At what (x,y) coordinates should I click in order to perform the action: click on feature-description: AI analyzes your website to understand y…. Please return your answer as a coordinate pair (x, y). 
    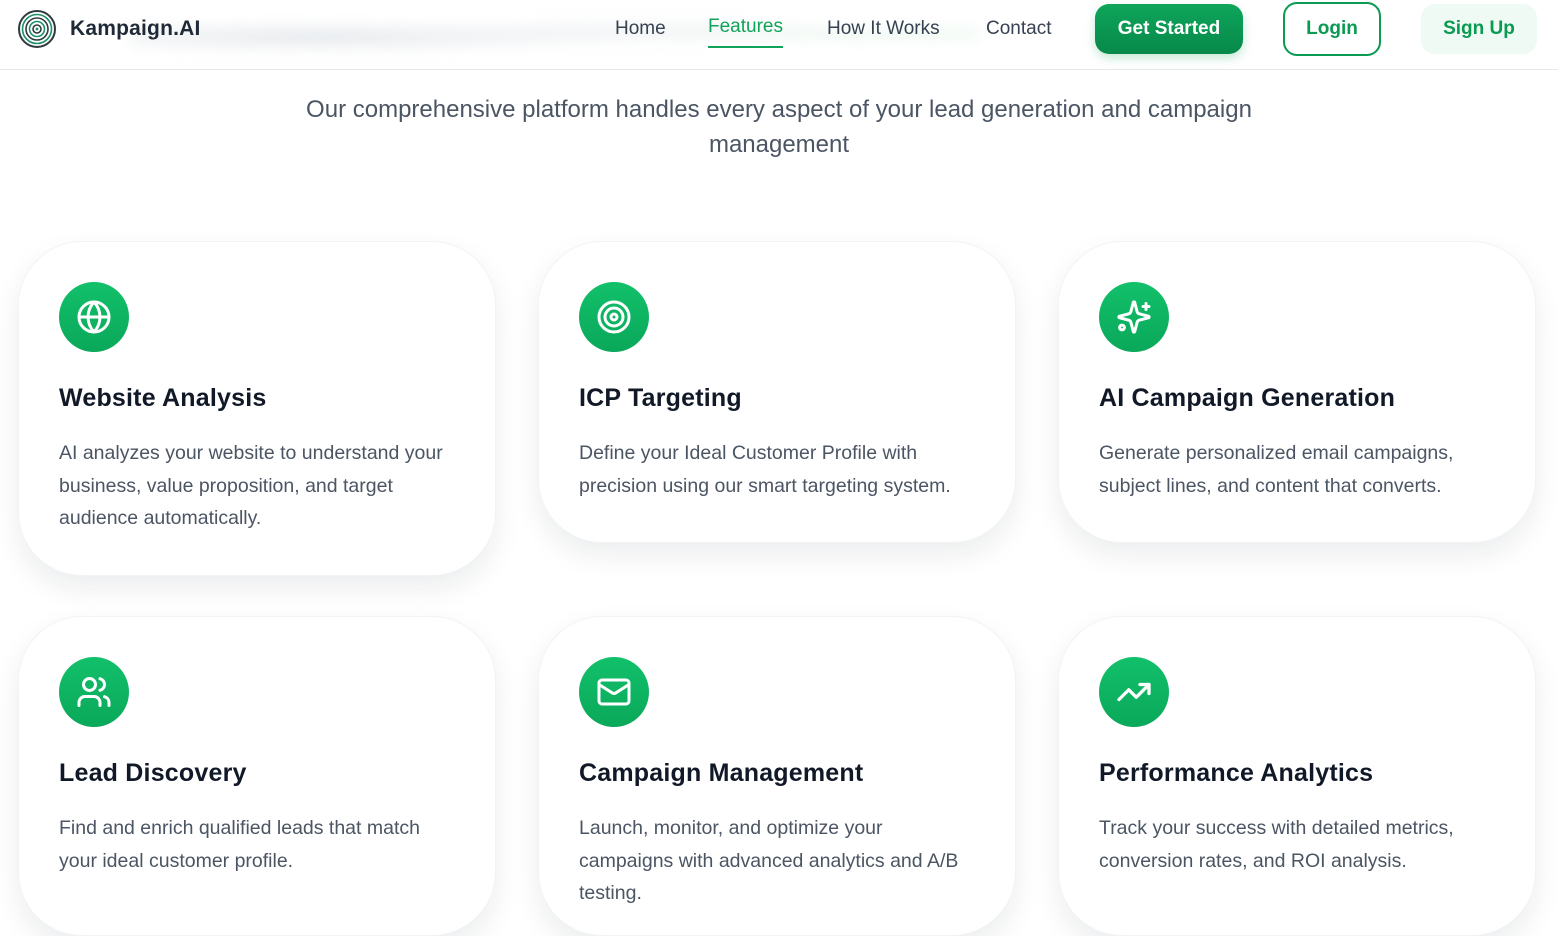
    Looking at the image, I should click on (251, 485).